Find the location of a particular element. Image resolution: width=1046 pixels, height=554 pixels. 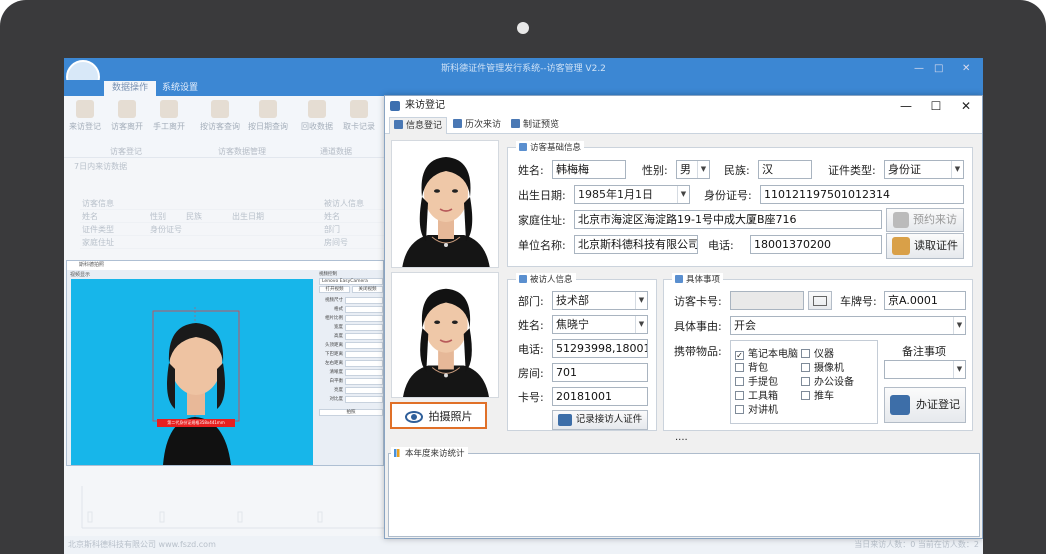

side-setting-row: 视频尺寸 is located at coordinates (351, 300).